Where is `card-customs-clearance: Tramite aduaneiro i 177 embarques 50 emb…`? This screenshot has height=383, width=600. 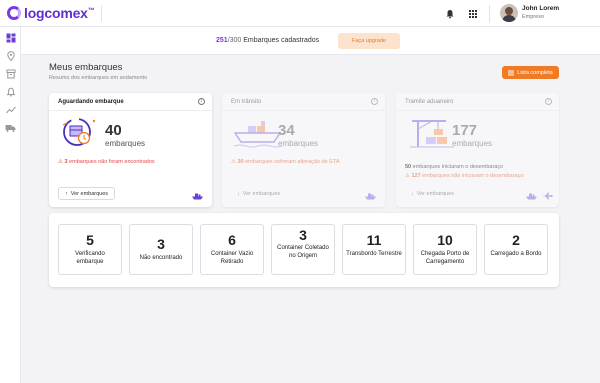 card-customs-clearance: Tramite aduaneiro i 177 embarques 50 emb… is located at coordinates (477, 150).